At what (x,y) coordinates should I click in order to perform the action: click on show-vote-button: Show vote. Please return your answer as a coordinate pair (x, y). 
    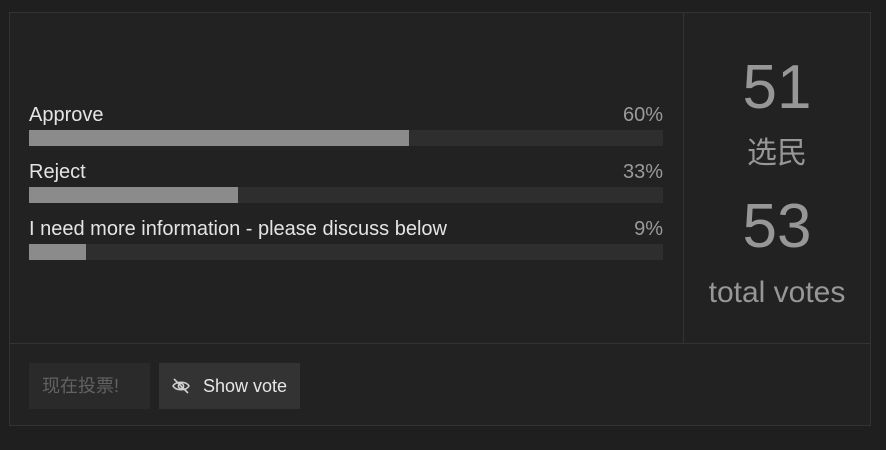
    Looking at the image, I should click on (229, 386).